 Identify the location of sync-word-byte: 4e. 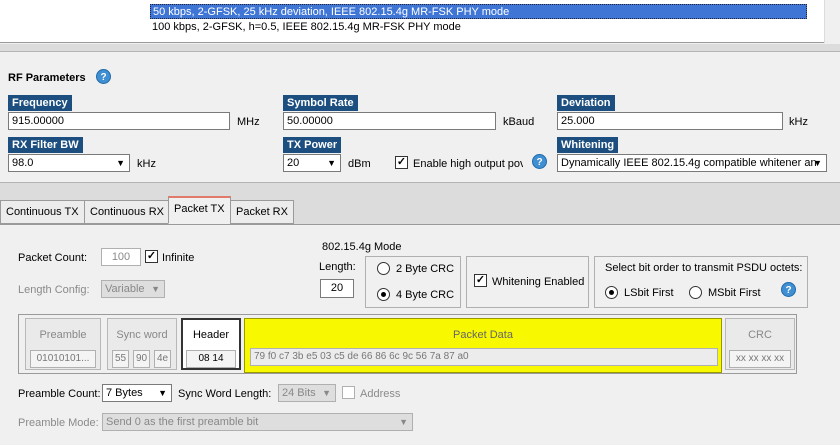
(162, 359).